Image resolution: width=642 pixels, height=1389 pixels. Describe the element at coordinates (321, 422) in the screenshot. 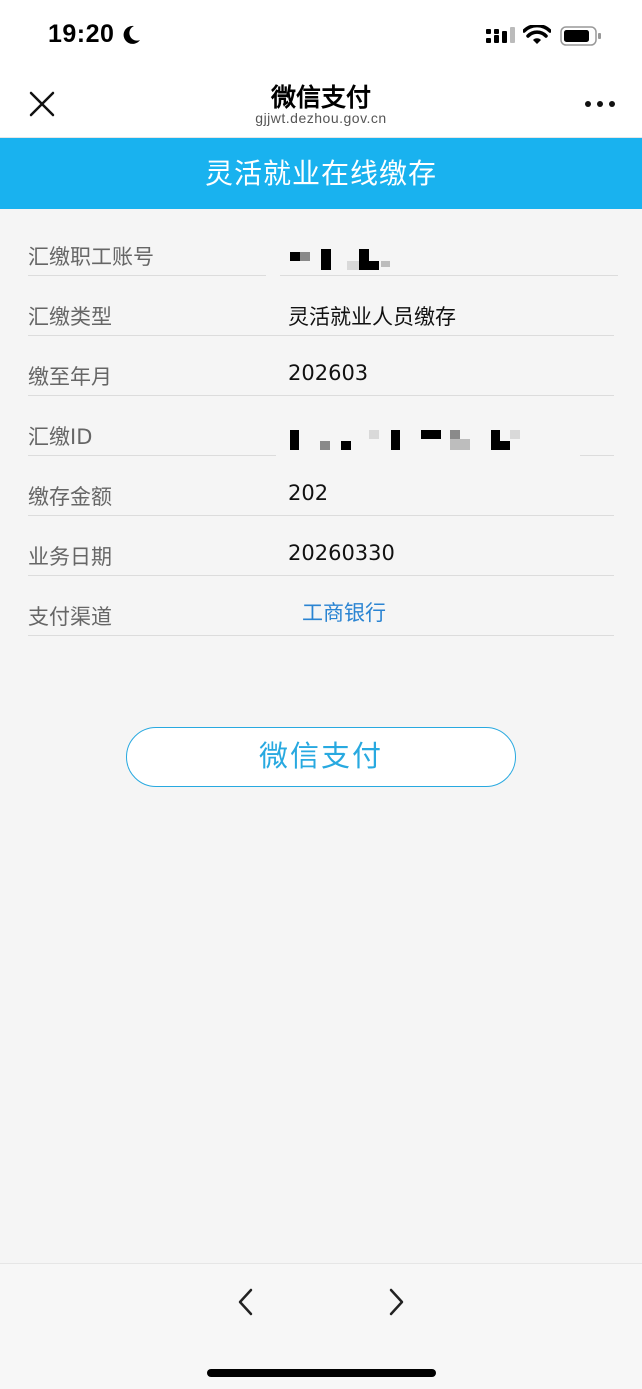

I see `form-row-id: 汇缴ID` at that location.